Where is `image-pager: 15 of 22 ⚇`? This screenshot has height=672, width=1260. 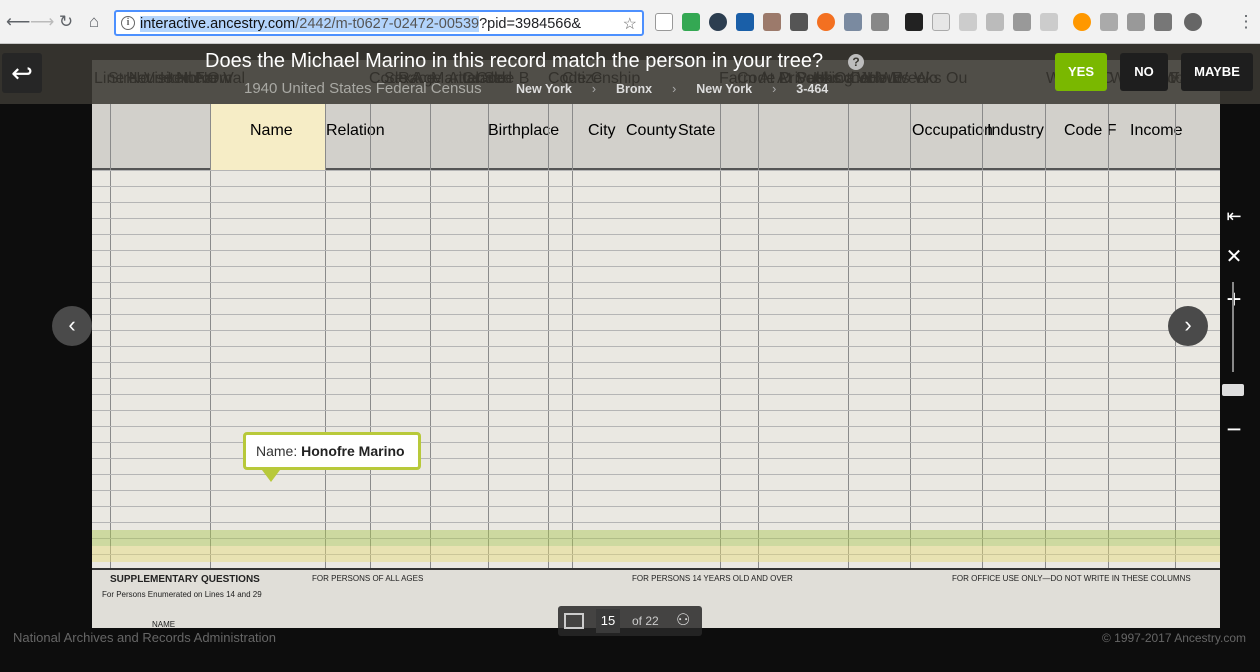 image-pager: 15 of 22 ⚇ is located at coordinates (630, 621).